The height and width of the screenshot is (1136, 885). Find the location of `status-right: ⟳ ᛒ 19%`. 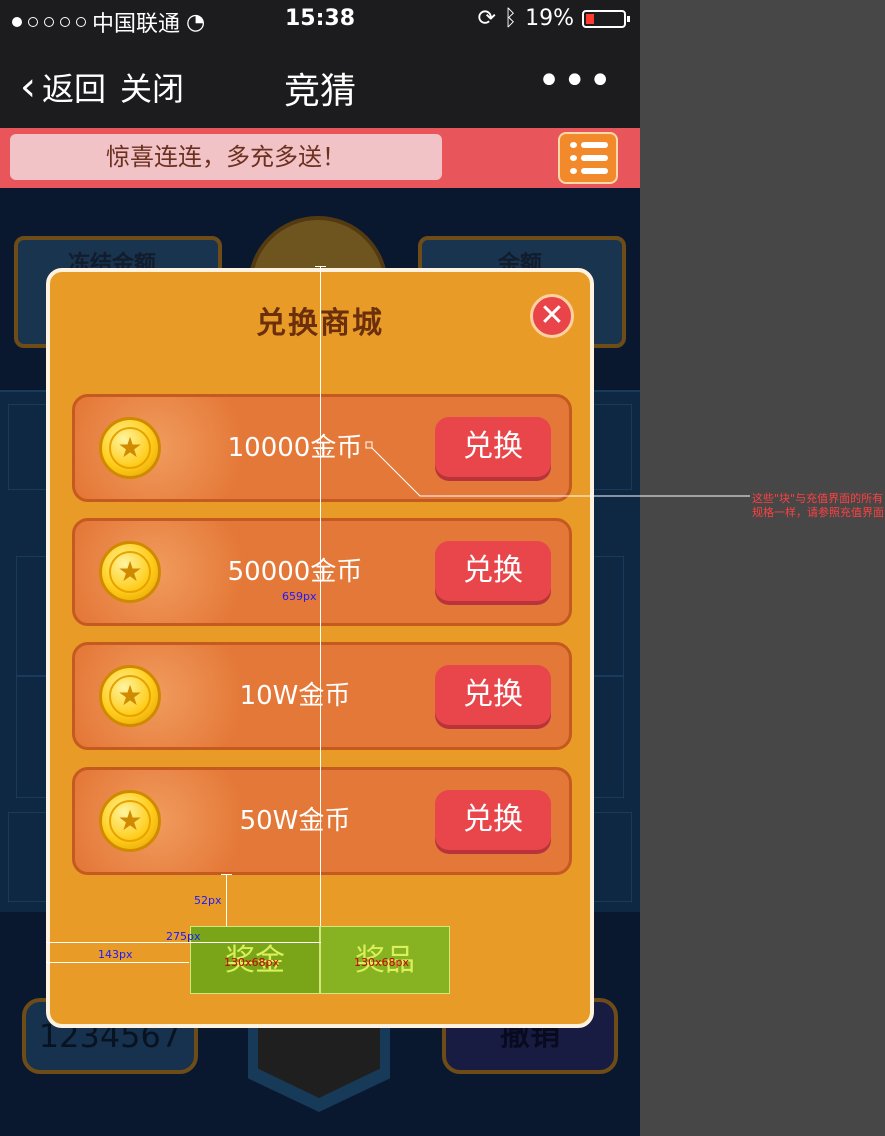

status-right: ⟳ ᛒ 19% is located at coordinates (553, 18).